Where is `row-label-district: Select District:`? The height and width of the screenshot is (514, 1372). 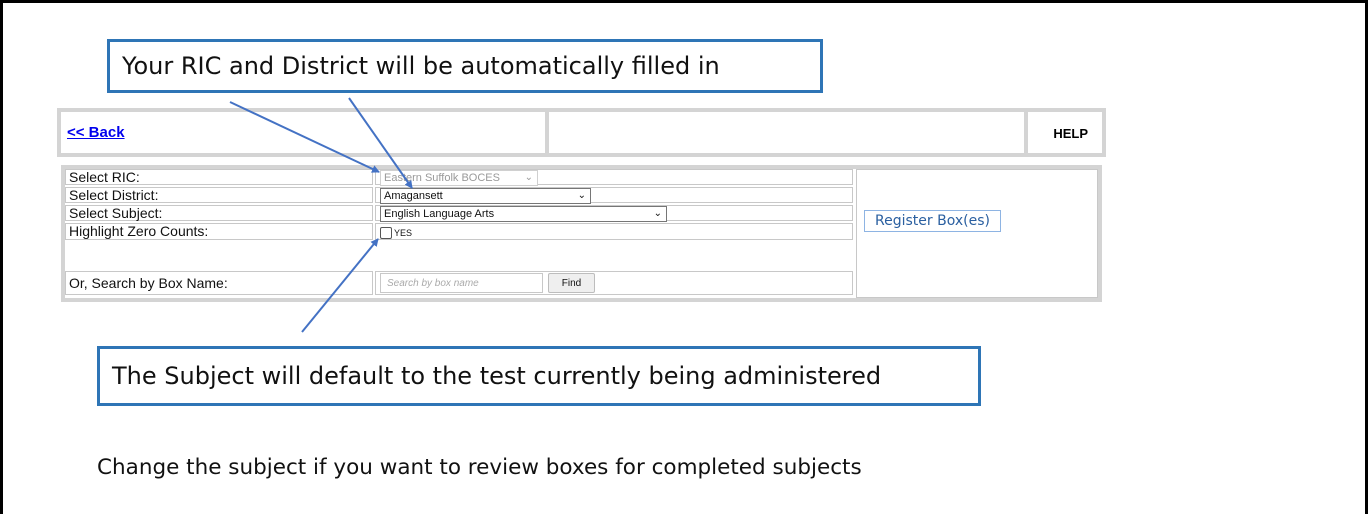
row-label-district: Select District: is located at coordinates (219, 195).